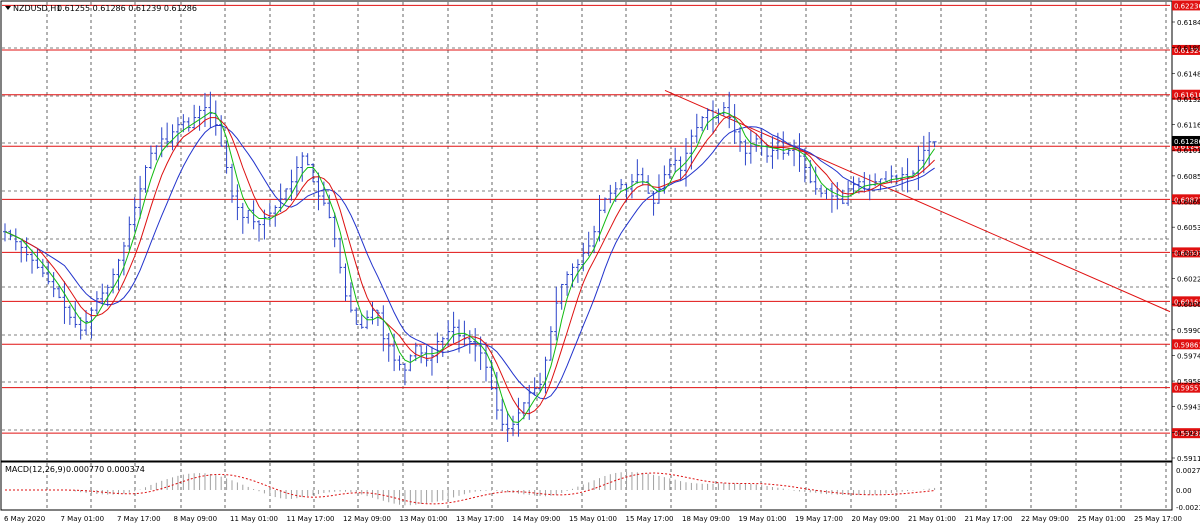 This screenshot has width=1200, height=532. I want to click on macd-scale-2: -0.00233, so click(1188, 508).